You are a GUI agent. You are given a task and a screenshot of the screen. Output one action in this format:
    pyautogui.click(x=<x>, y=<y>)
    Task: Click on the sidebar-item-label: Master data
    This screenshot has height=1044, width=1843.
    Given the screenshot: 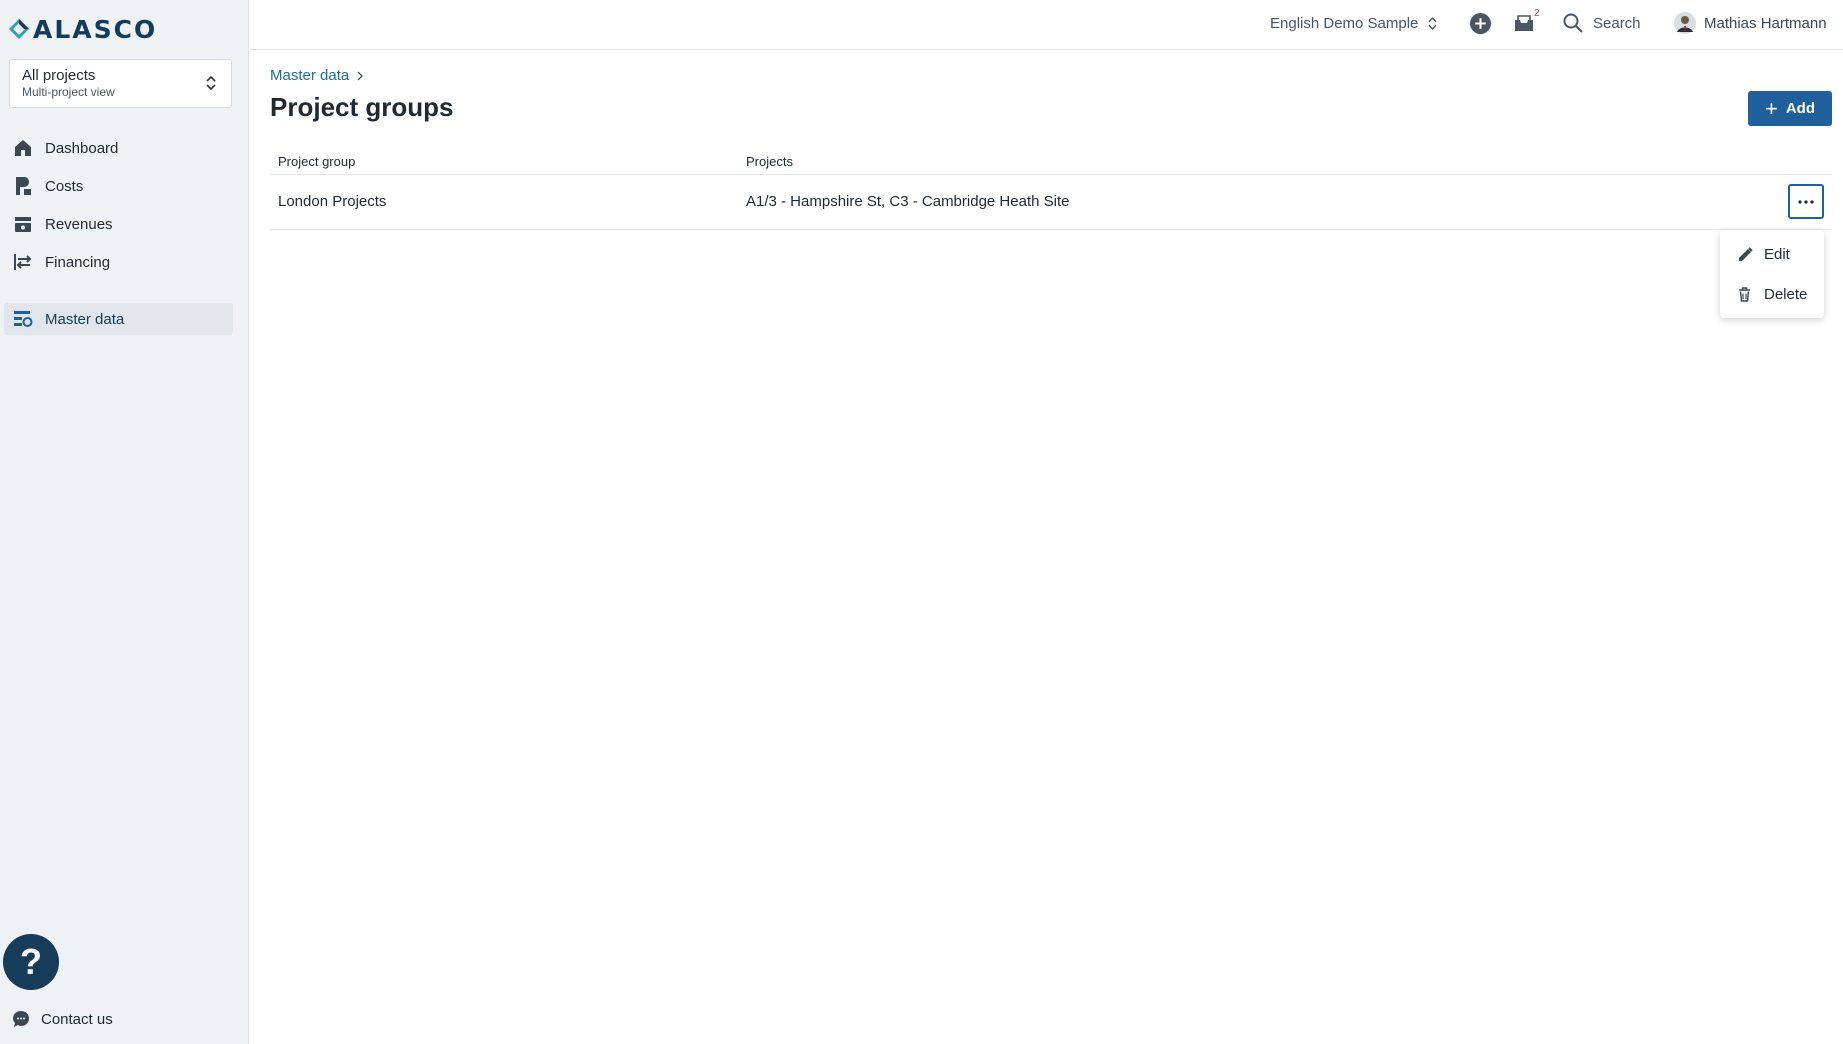 What is the action you would take?
    pyautogui.click(x=85, y=319)
    